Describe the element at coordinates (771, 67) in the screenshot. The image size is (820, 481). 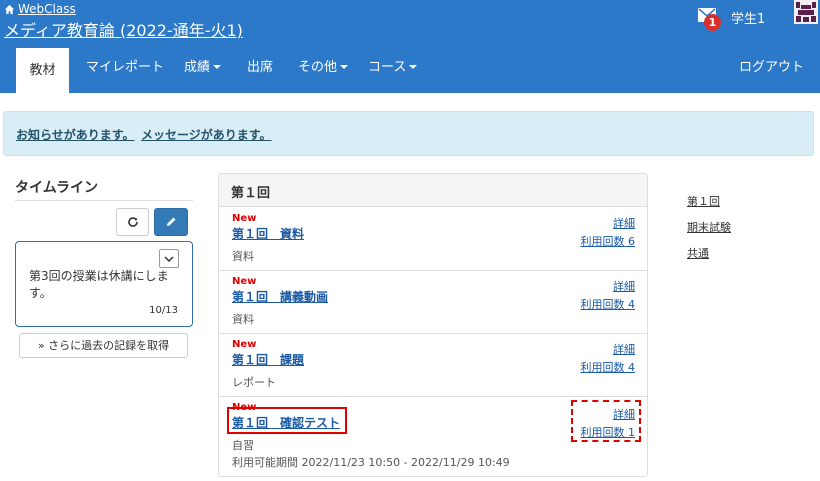
I see `logout-link: ログアウト` at that location.